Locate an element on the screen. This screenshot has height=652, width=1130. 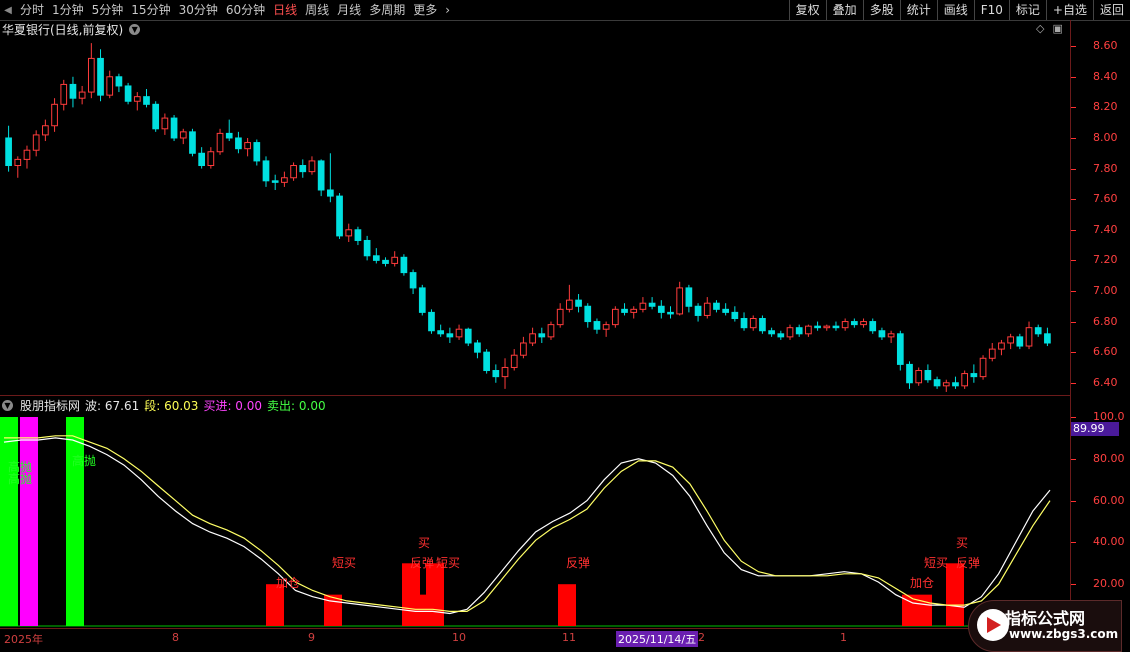
maximize-icon: ▣ is located at coordinates (1057, 28).